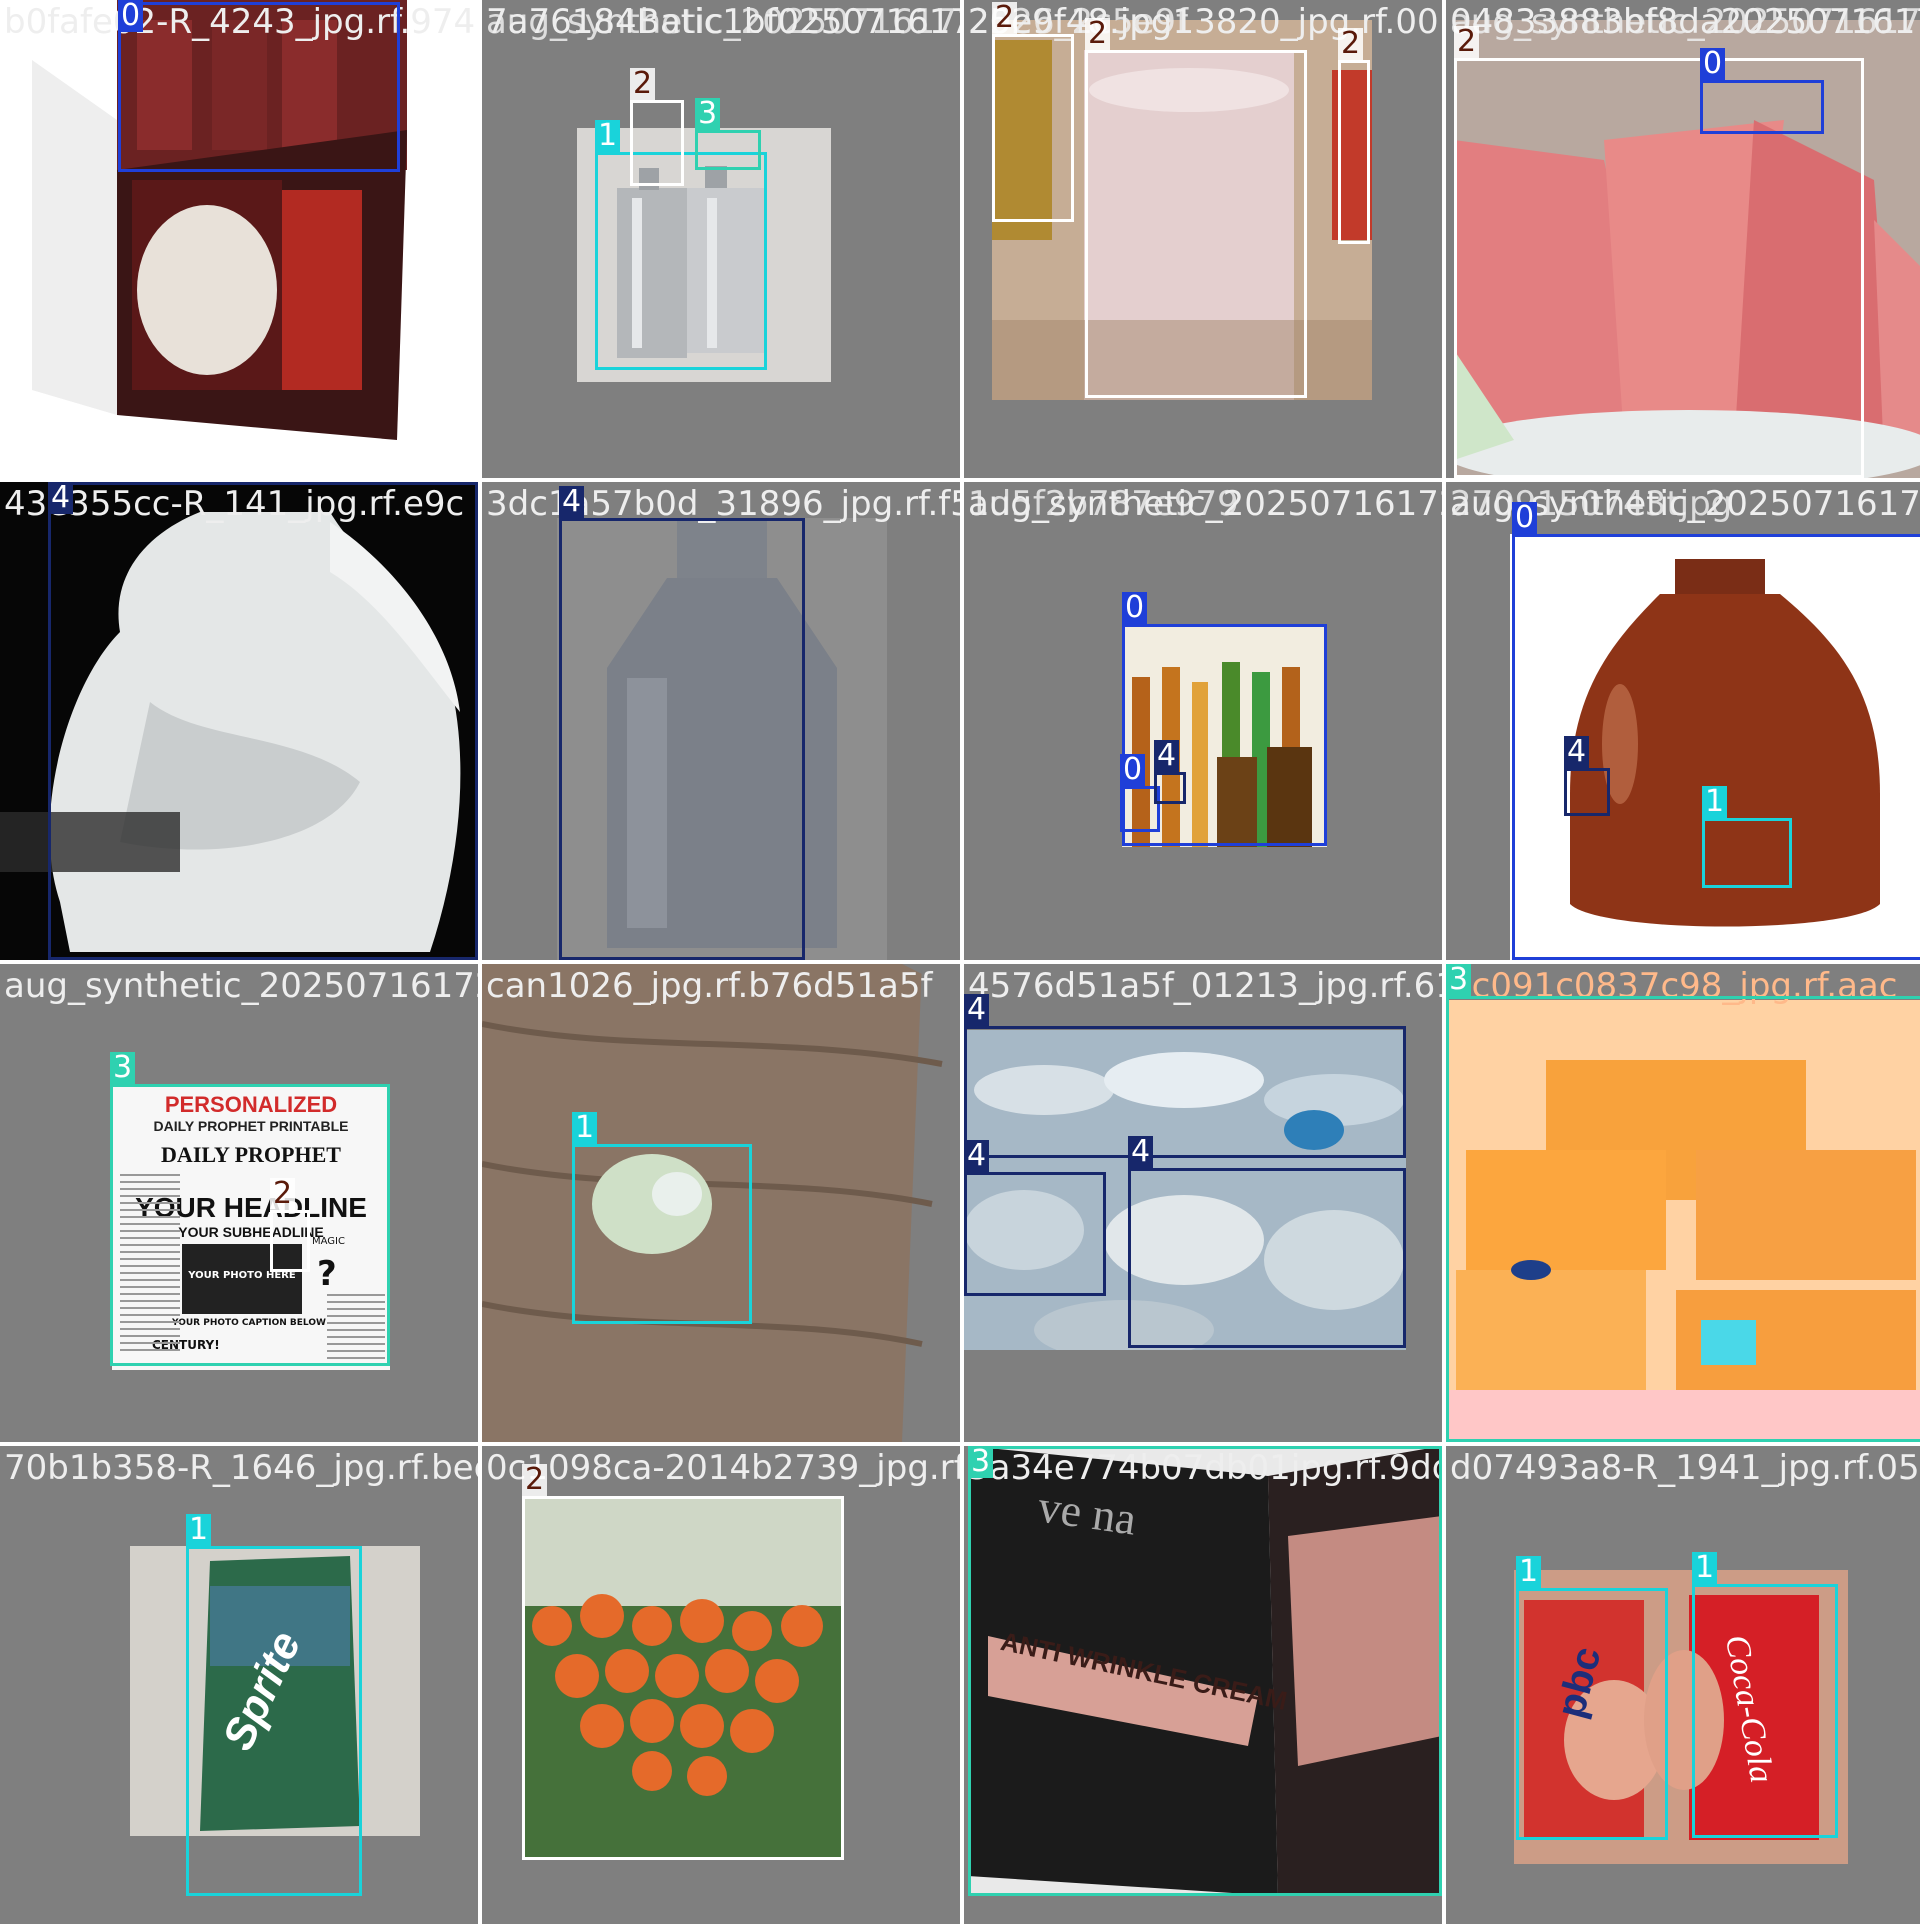 The width and height of the screenshot is (1920, 1924). I want to click on tile-caption-overlap: 1d5f2b787e979, so click(1103, 504).